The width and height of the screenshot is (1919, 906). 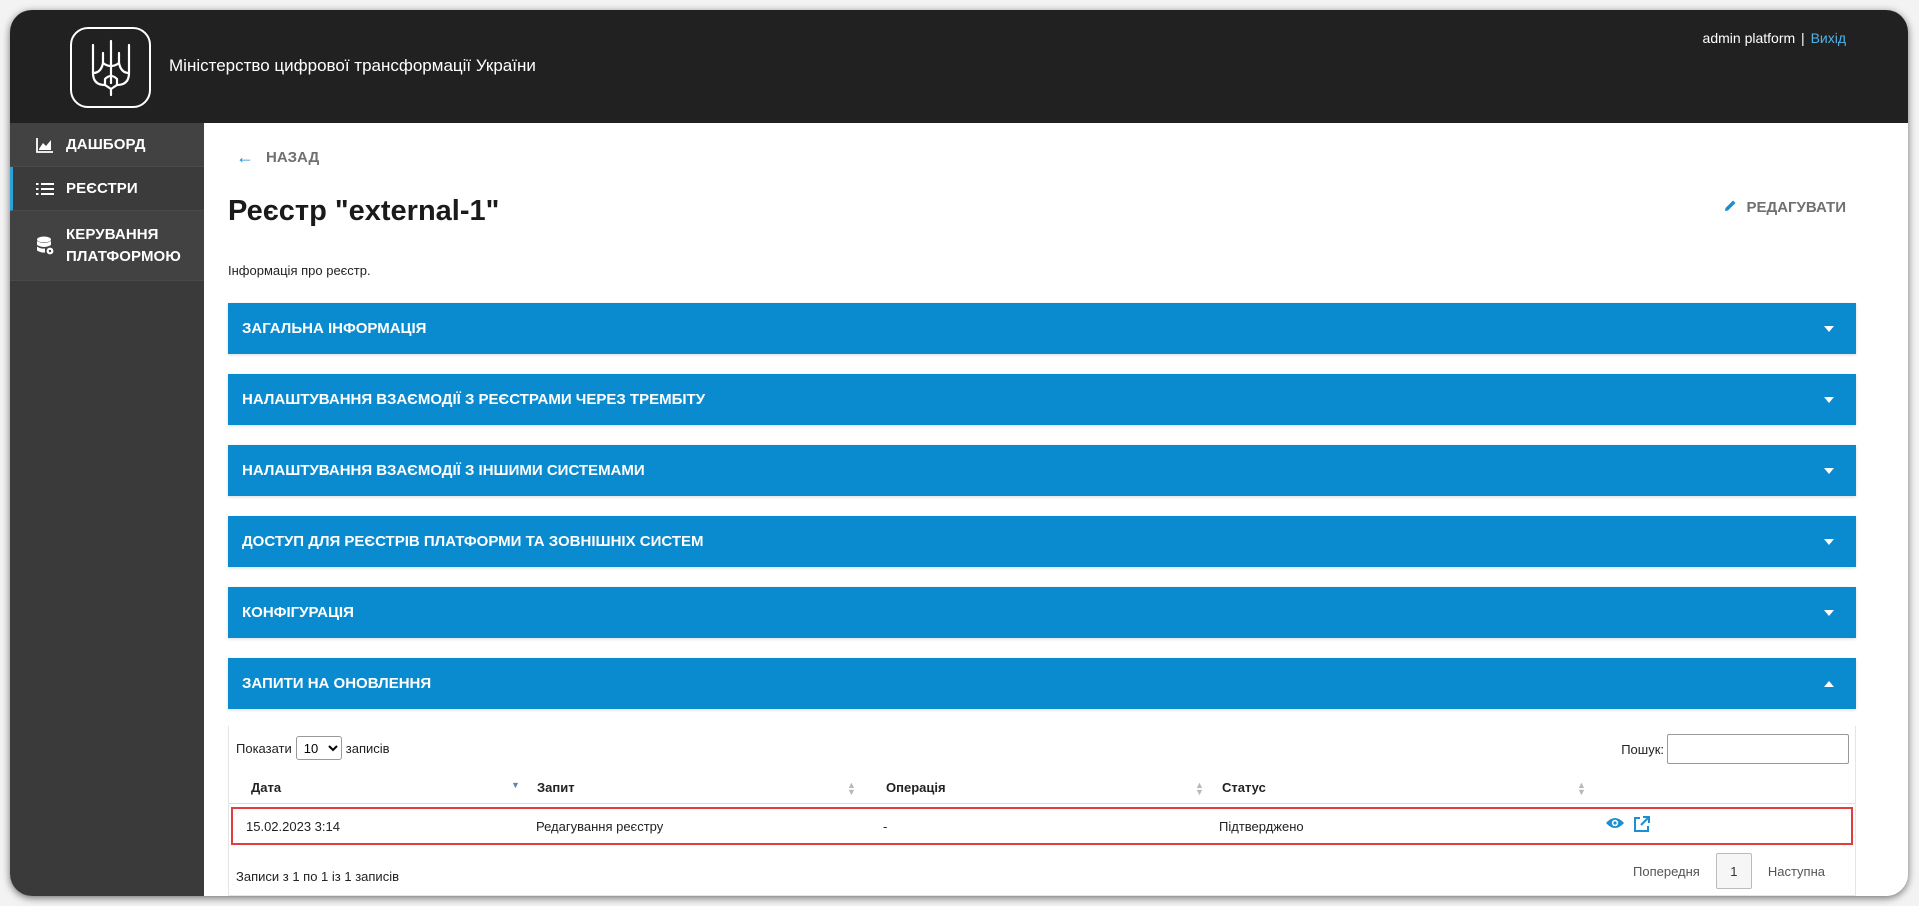 What do you see at coordinates (45, 145) in the screenshot?
I see `chart-icon` at bounding box center [45, 145].